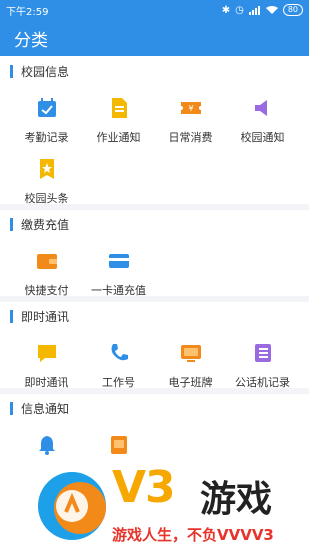 This screenshot has width=320, height=550. Describe the element at coordinates (118, 445) in the screenshot. I see `score-100-icon` at that location.